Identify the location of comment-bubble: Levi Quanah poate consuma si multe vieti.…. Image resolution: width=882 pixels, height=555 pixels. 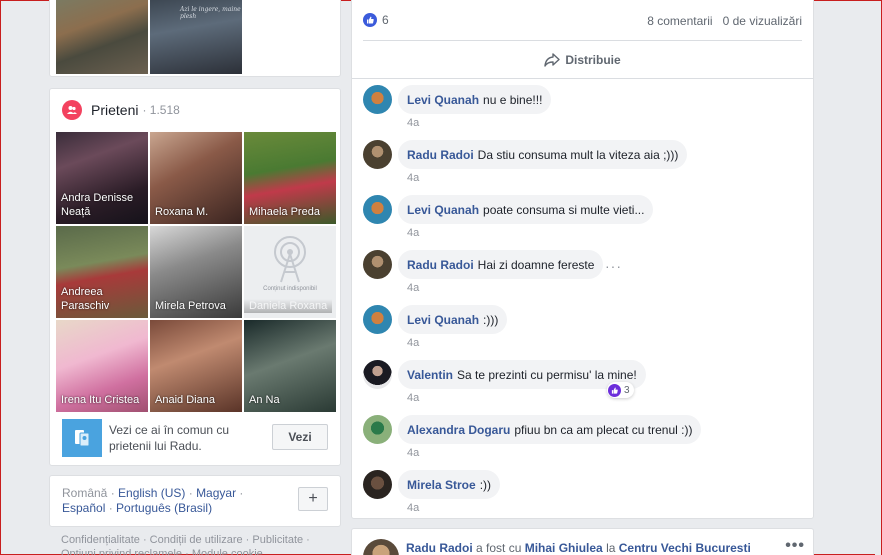
(526, 209).